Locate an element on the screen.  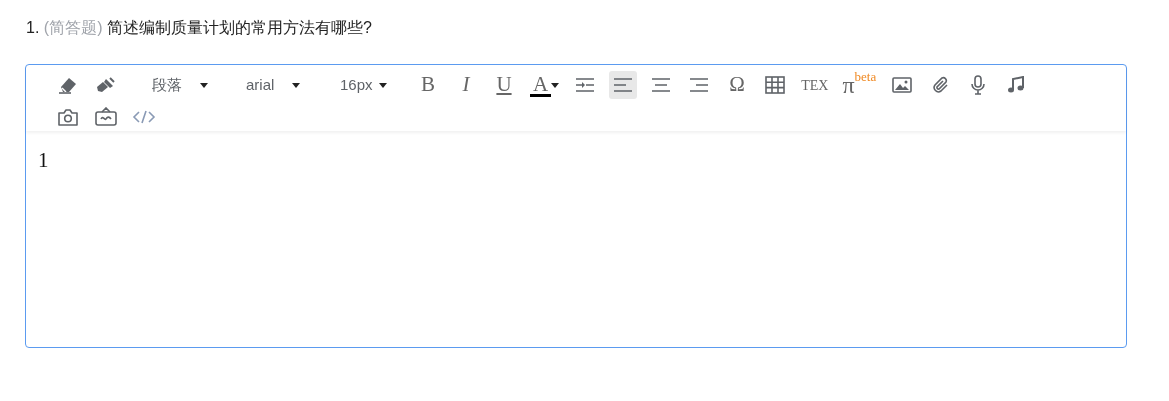
question-text: 简述编制质量计划的常用方法有哪些? is located at coordinates (239, 27).